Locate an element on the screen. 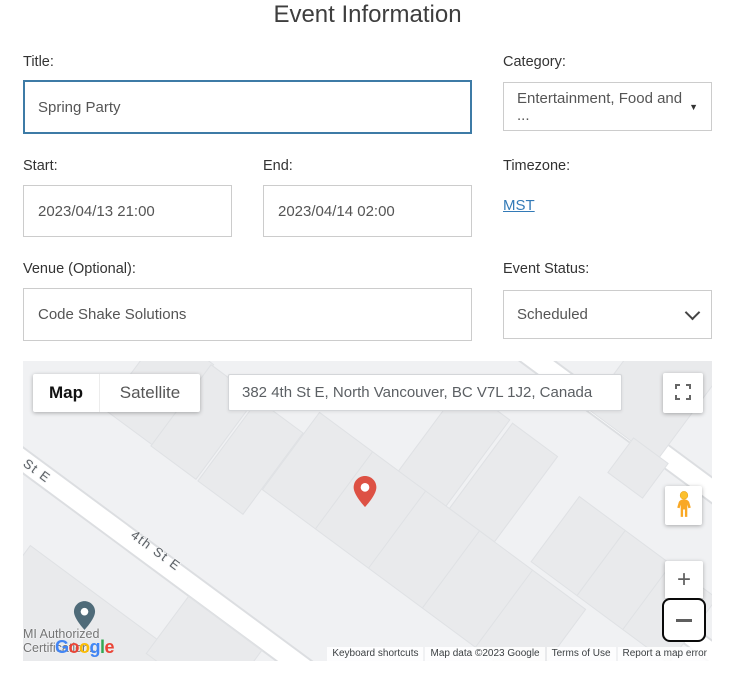 This screenshot has height=675, width=735. minus-icon is located at coordinates (684, 620).